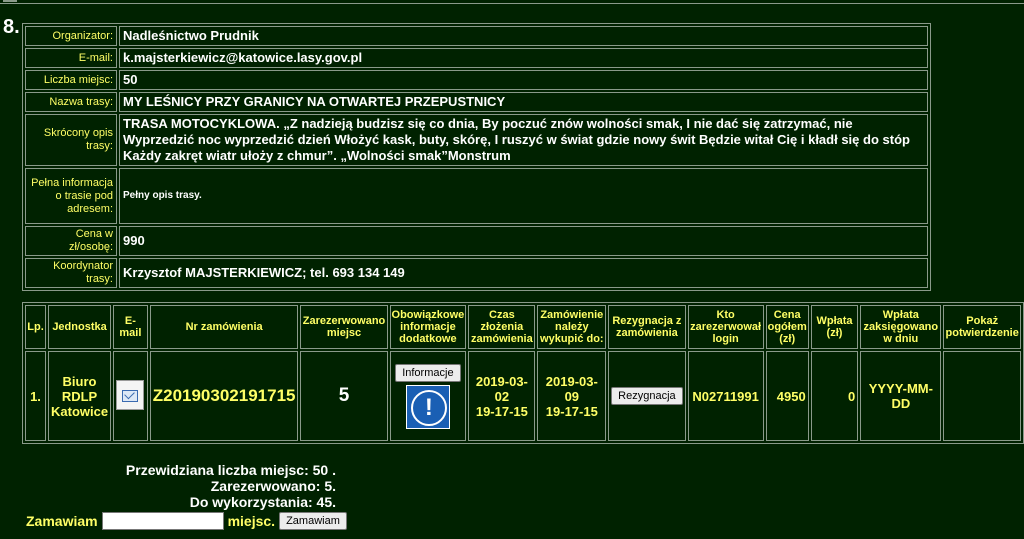 Image resolution: width=1024 pixels, height=539 pixels. What do you see at coordinates (501, 411) in the screenshot?
I see `created-time: 19-17-15` at bounding box center [501, 411].